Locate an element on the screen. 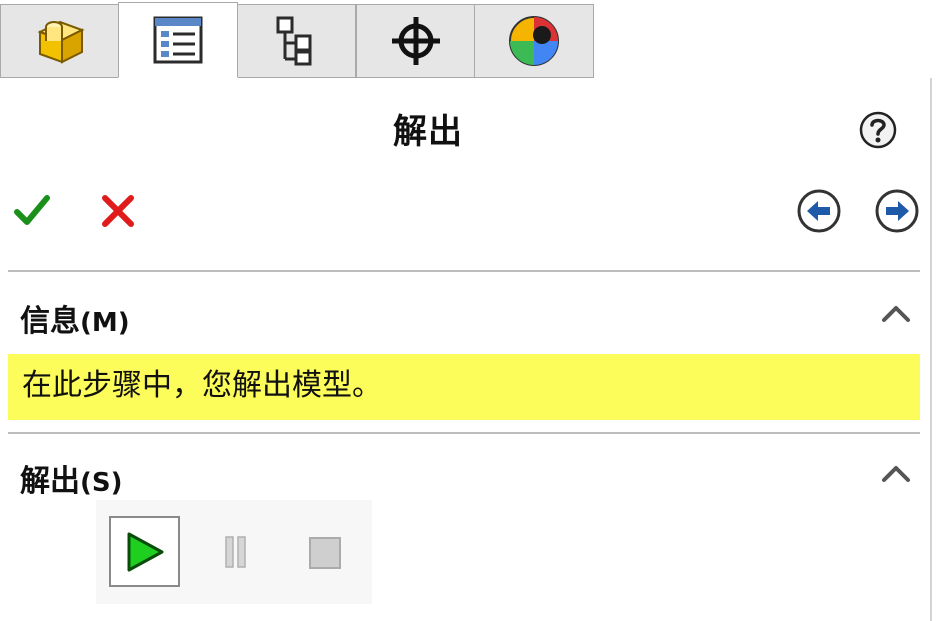 The height and width of the screenshot is (621, 940). solve-section-key: (S) is located at coordinates (101, 483).